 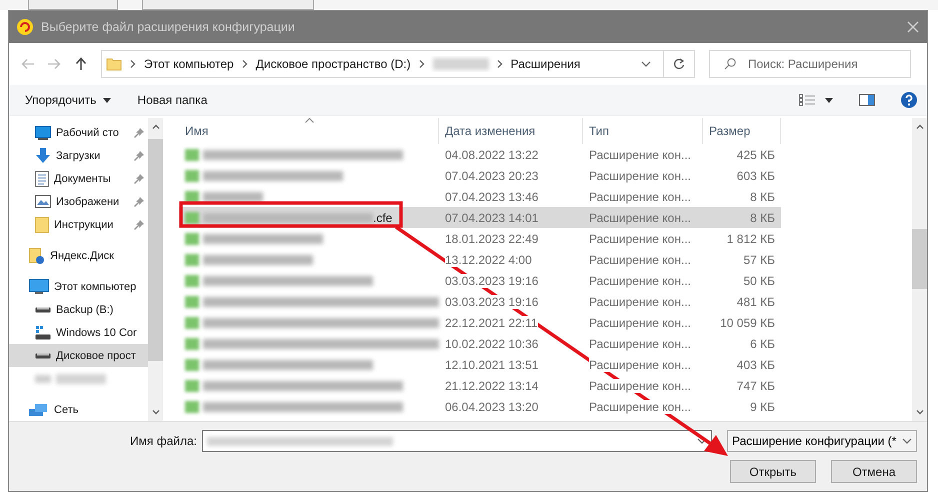 I want to click on breadcrumb: Дисковое пространство (D:), so click(x=333, y=64).